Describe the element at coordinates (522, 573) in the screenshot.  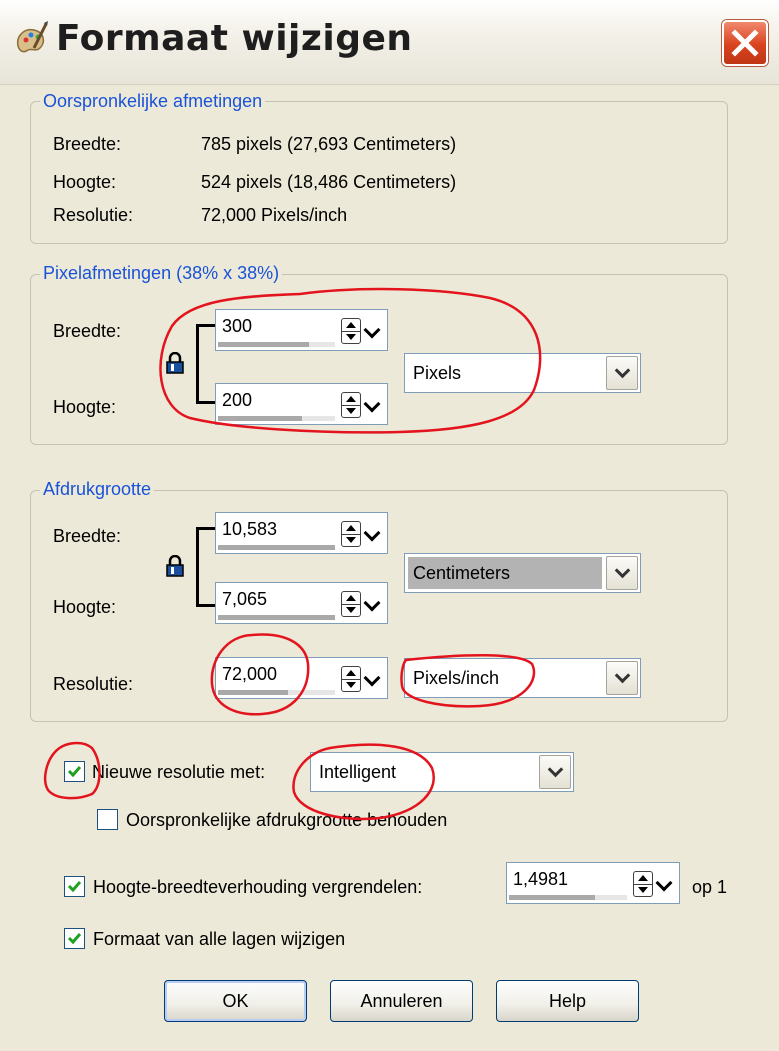
I see `print-unit-select: Centimeters` at that location.